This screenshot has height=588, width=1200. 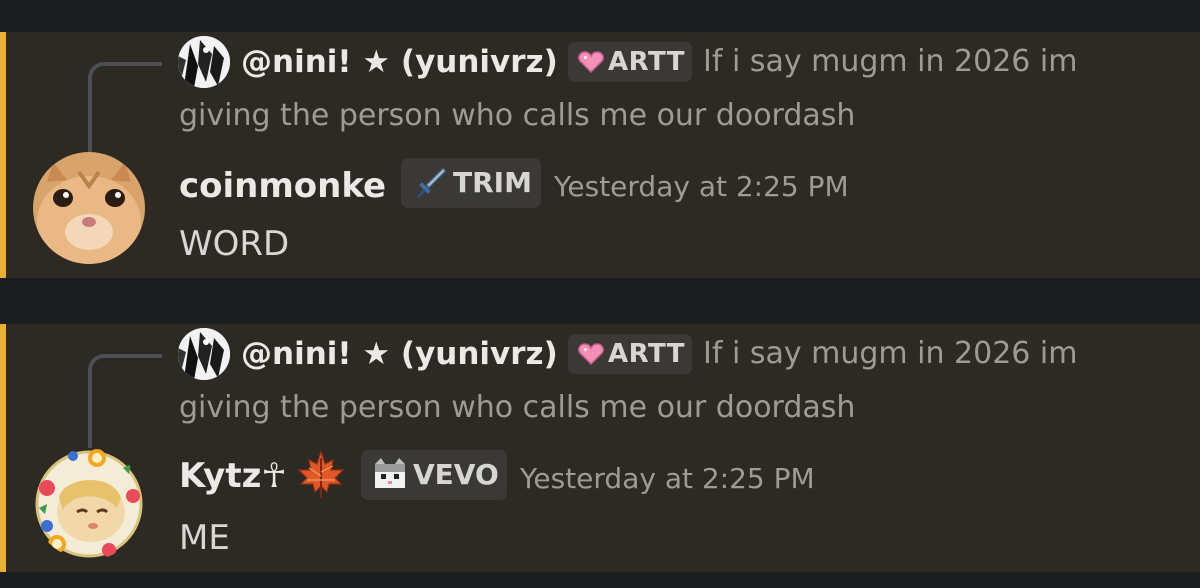 What do you see at coordinates (282, 186) in the screenshot?
I see `message-author-name: coinmonke` at bounding box center [282, 186].